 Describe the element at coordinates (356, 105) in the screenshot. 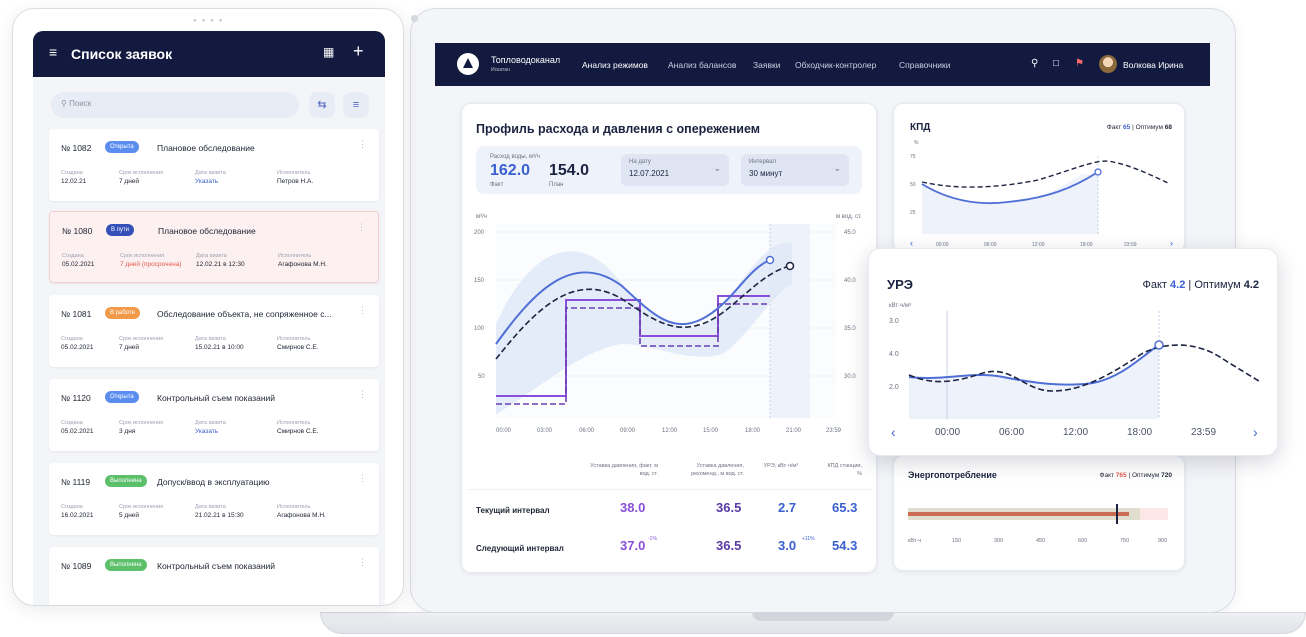

I see `sort-icon: ≡` at that location.